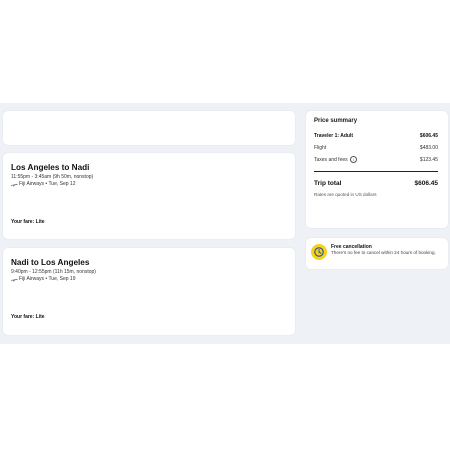 This screenshot has height=450, width=450. I want to click on price-summary-title: Price summary, so click(336, 121).